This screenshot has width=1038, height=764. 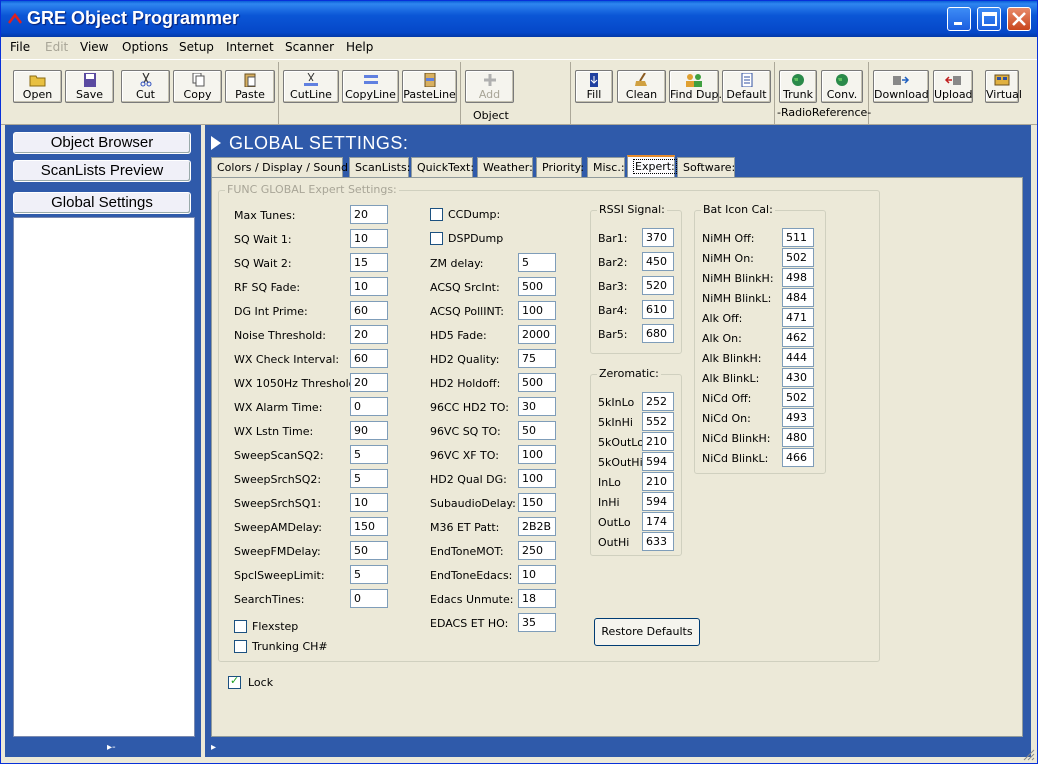 I want to click on rssi-bar-input: 450, so click(x=658, y=261).